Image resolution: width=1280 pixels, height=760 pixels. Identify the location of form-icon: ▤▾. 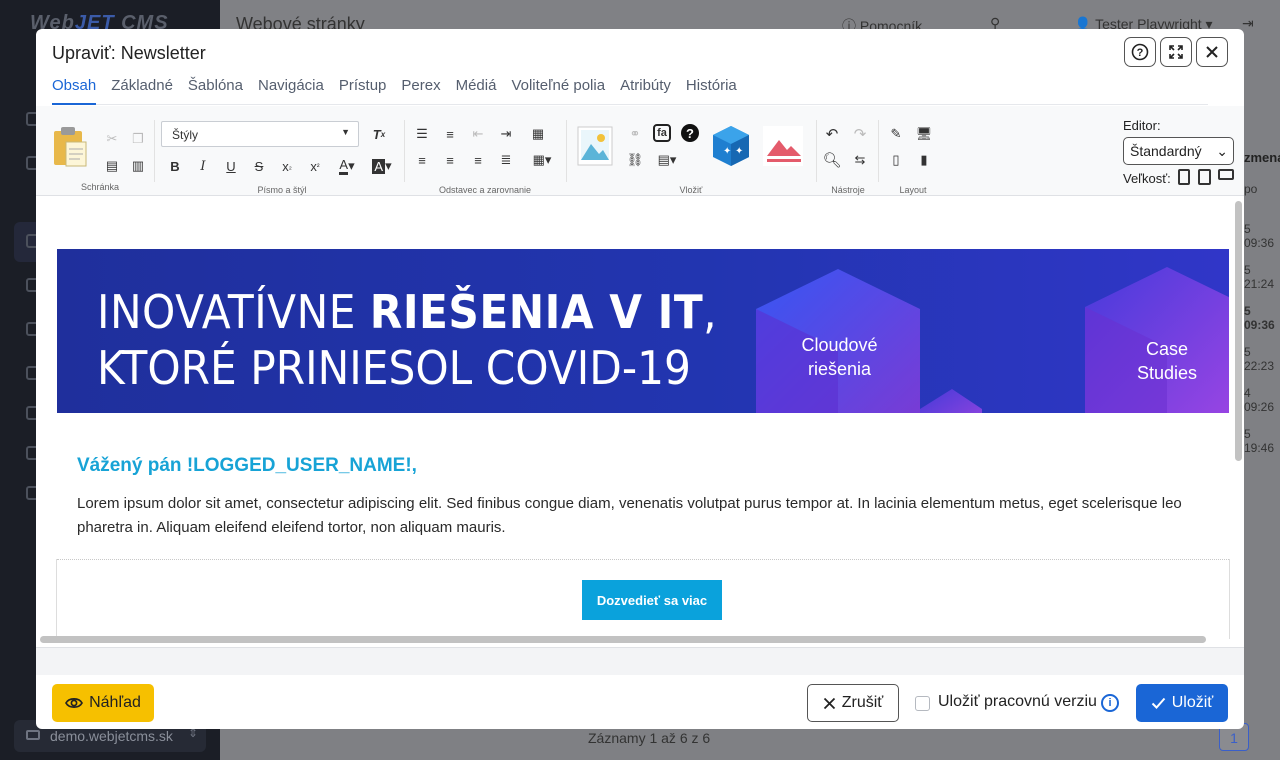
(667, 160).